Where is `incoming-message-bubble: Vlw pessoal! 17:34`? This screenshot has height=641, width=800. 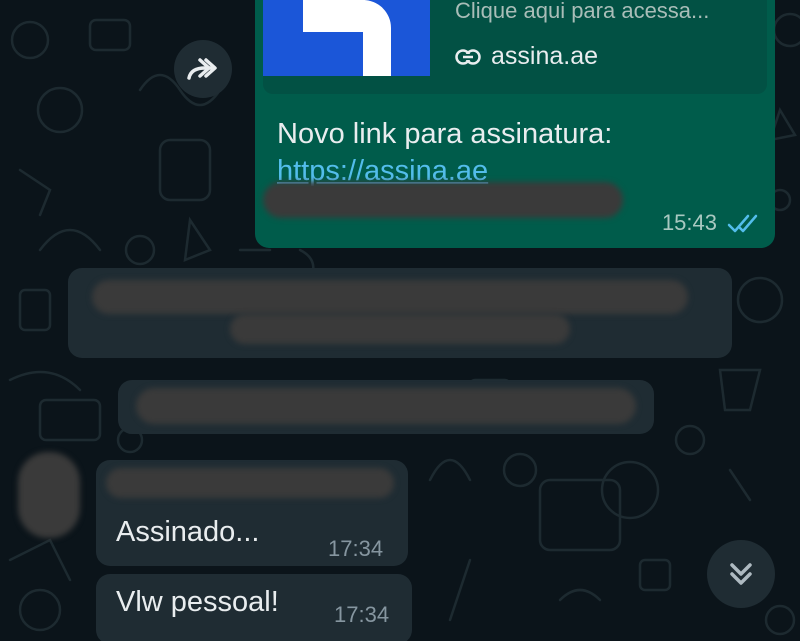 incoming-message-bubble: Vlw pessoal! 17:34 is located at coordinates (254, 607).